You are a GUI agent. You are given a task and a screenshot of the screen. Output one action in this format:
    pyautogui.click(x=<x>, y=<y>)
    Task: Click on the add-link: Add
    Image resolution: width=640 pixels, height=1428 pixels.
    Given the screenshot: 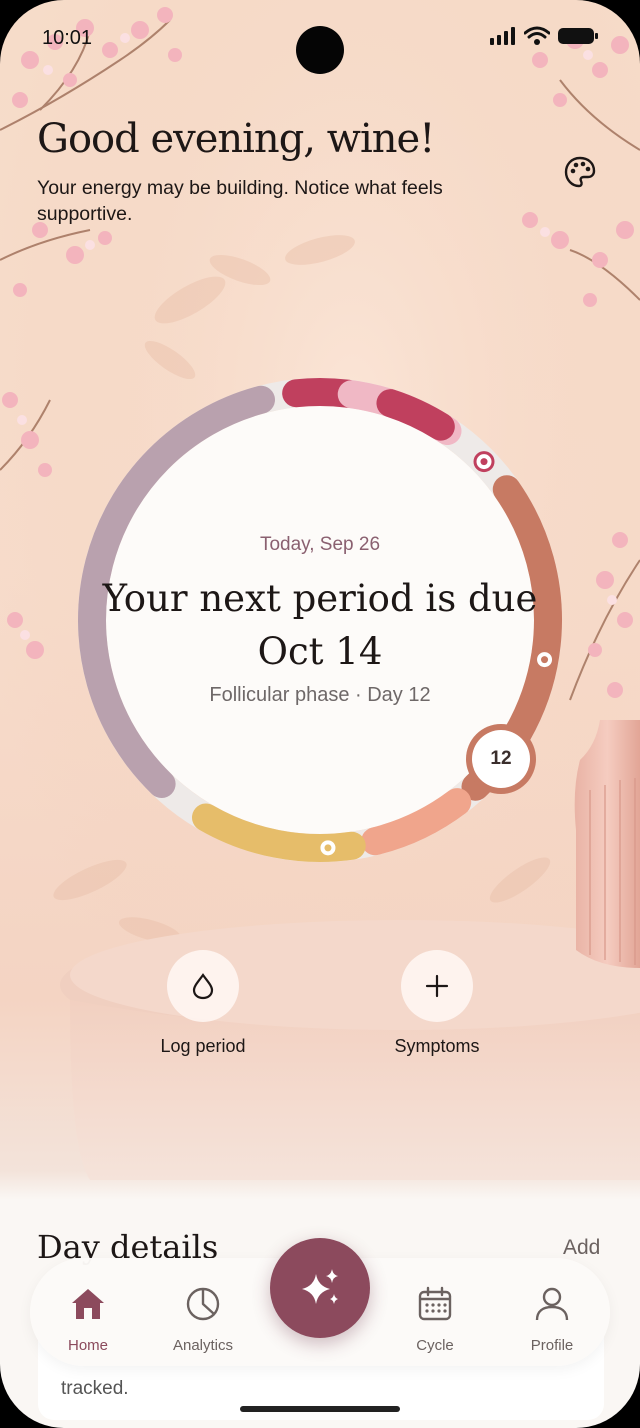 What is the action you would take?
    pyautogui.click(x=581, y=1248)
    